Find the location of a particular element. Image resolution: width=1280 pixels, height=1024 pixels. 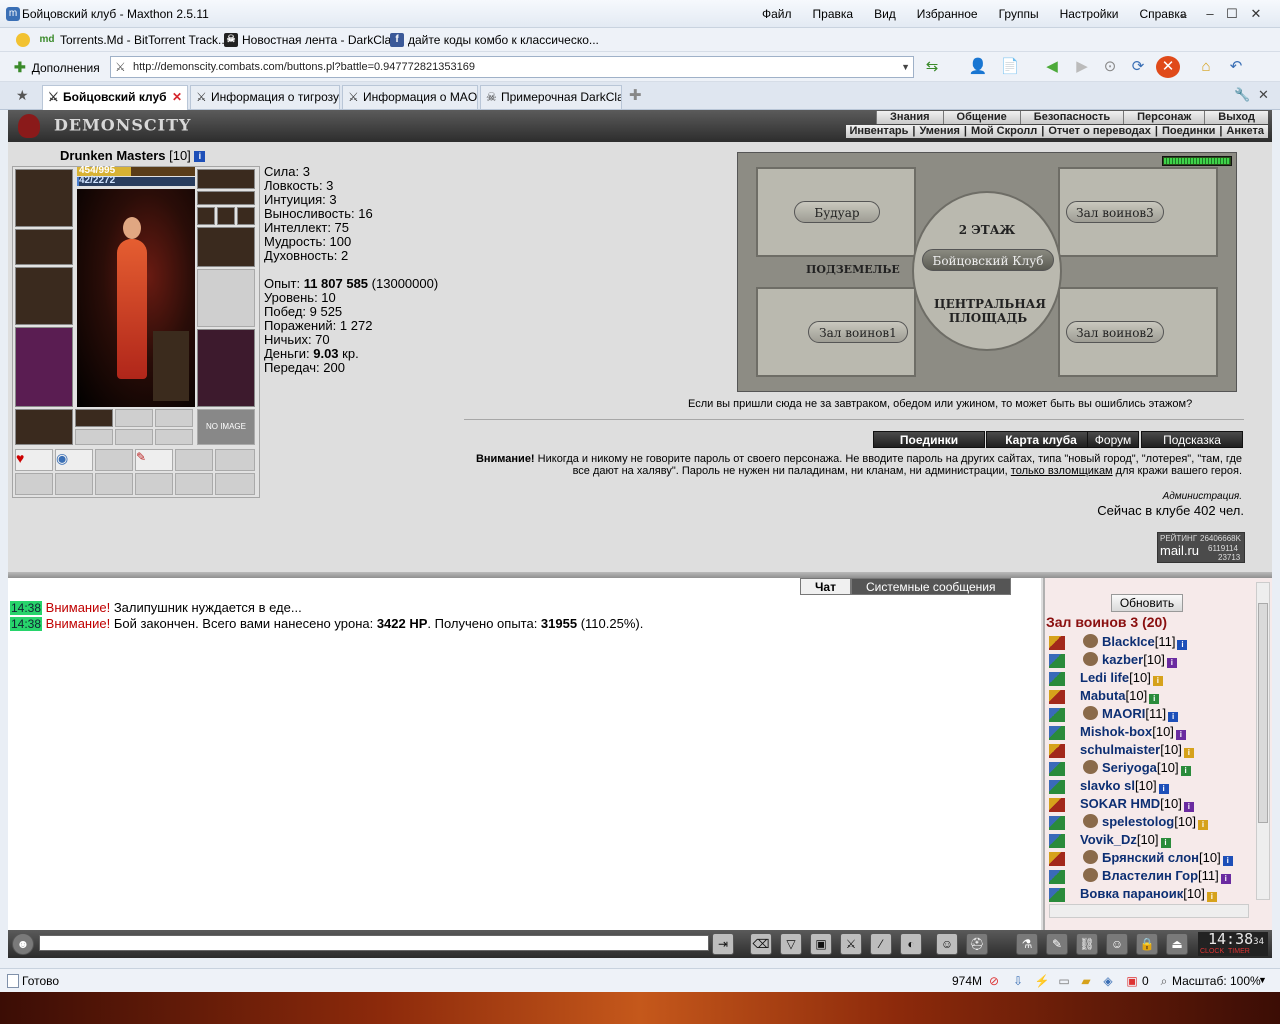

club-map-button: Карта клуба is located at coordinates (1041, 439).